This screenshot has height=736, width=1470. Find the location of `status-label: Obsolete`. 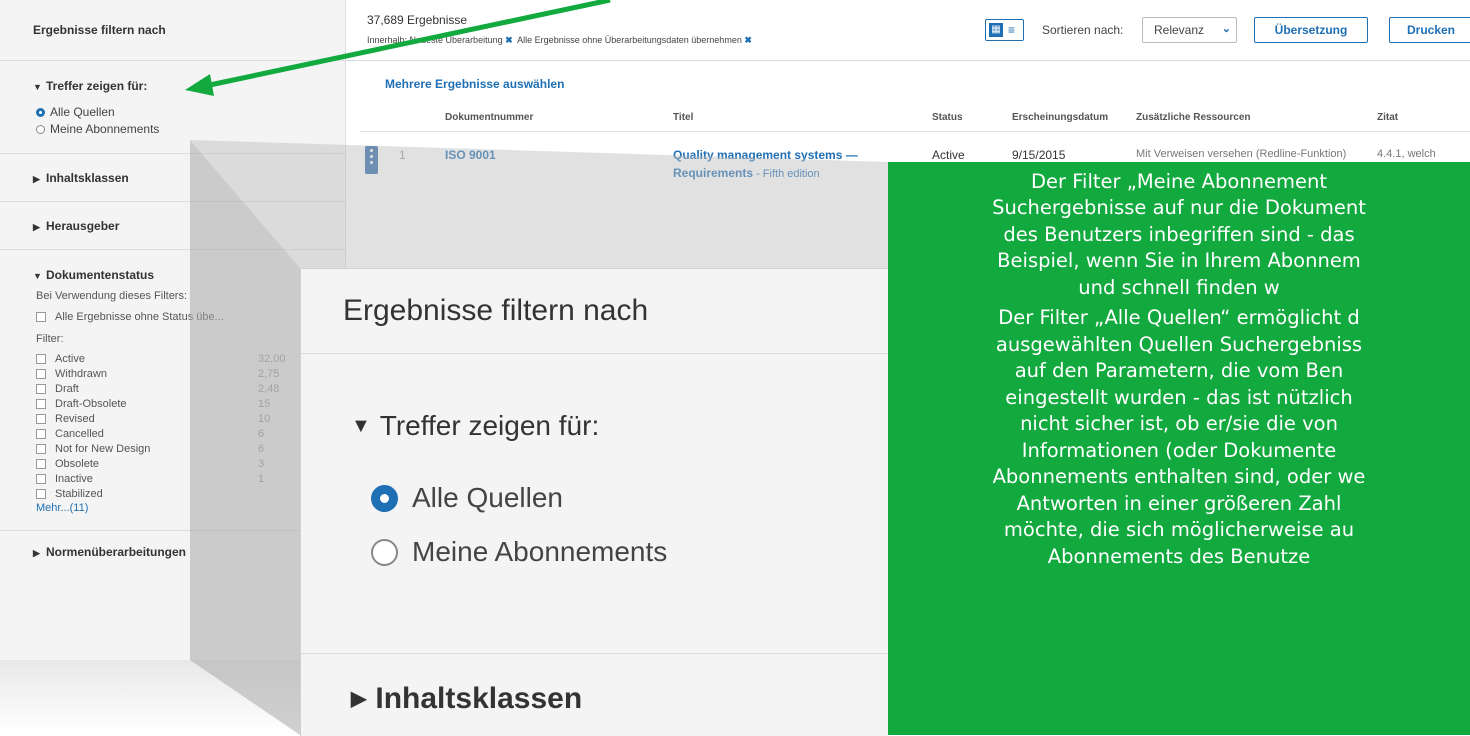

status-label: Obsolete is located at coordinates (77, 464).